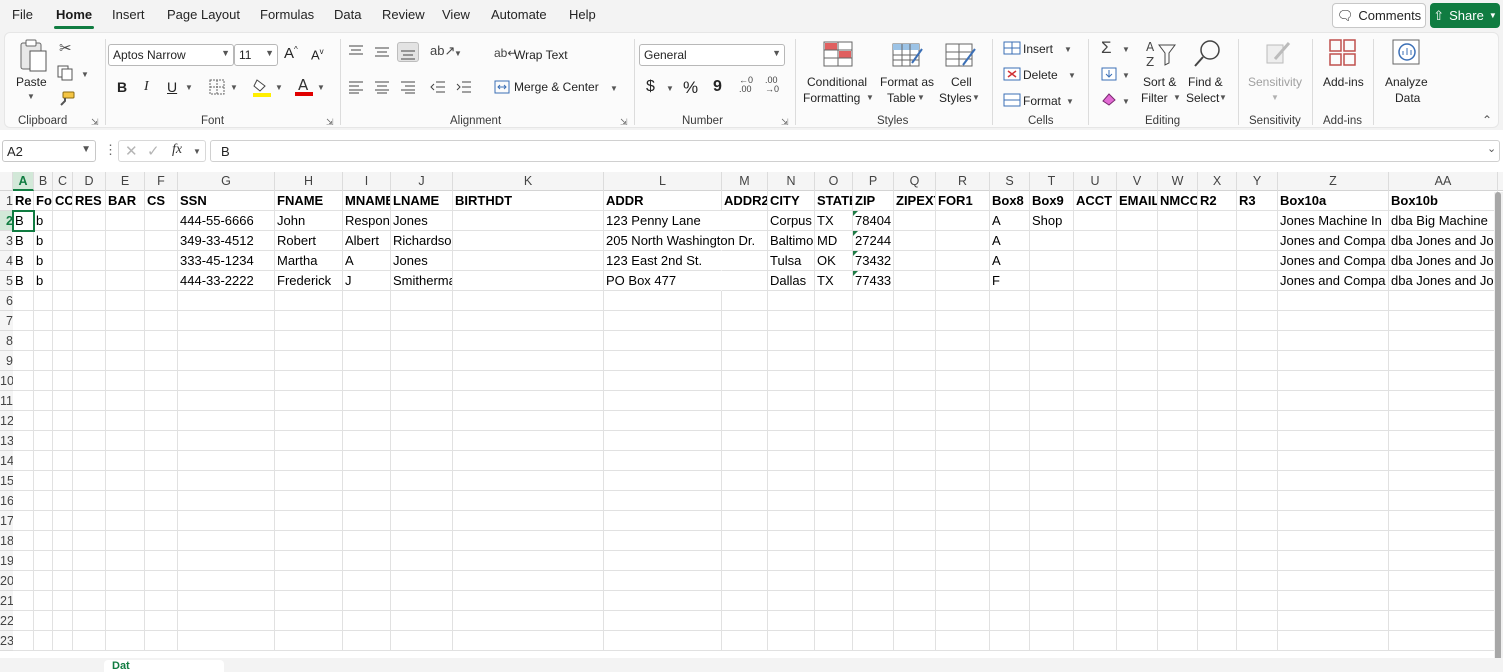 This screenshot has width=1503, height=672. Describe the element at coordinates (582, 14) in the screenshot. I see `menu-tab-help: Help` at that location.